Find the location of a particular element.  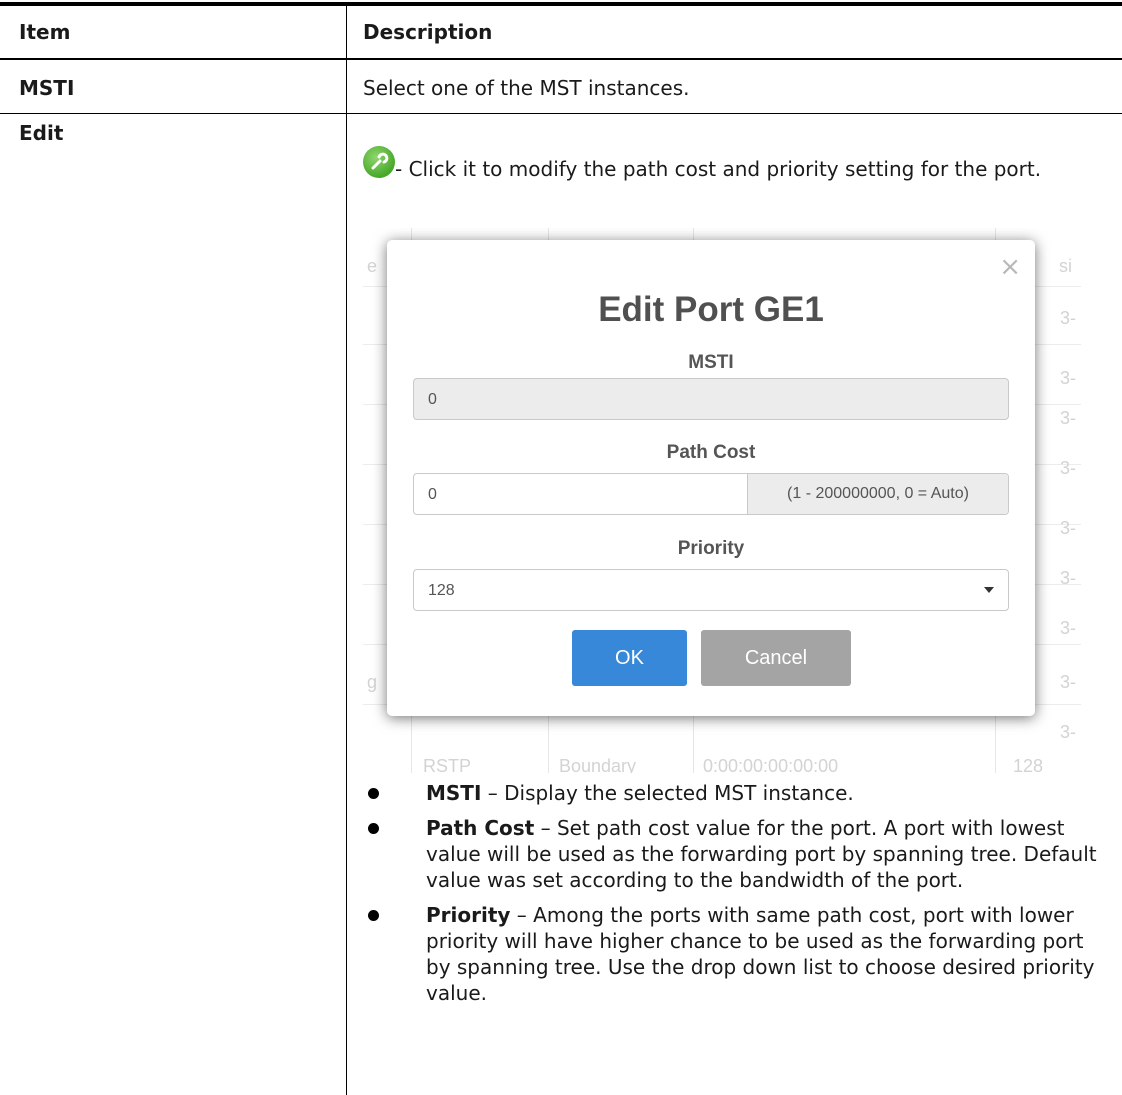

bg-fragment: e is located at coordinates (372, 266).